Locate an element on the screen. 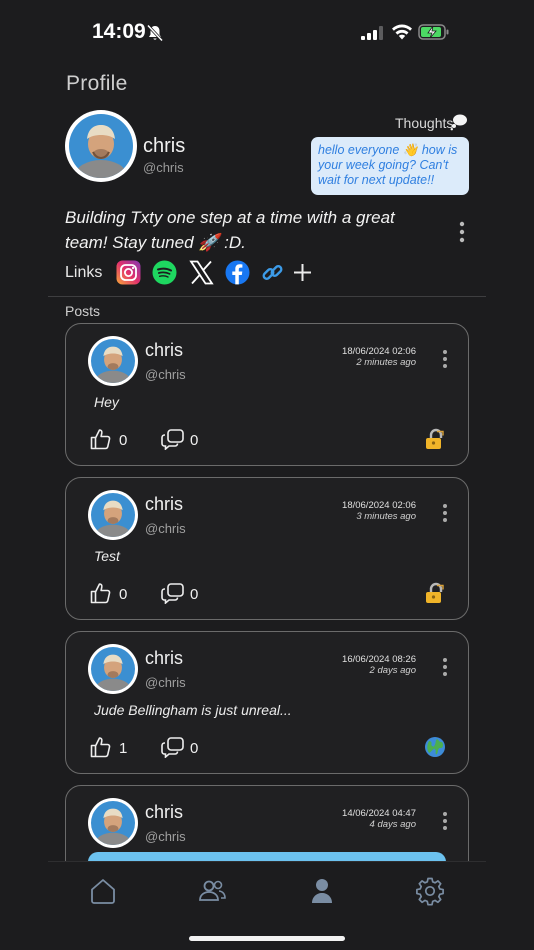  profile-handle: @chris is located at coordinates (163, 167).